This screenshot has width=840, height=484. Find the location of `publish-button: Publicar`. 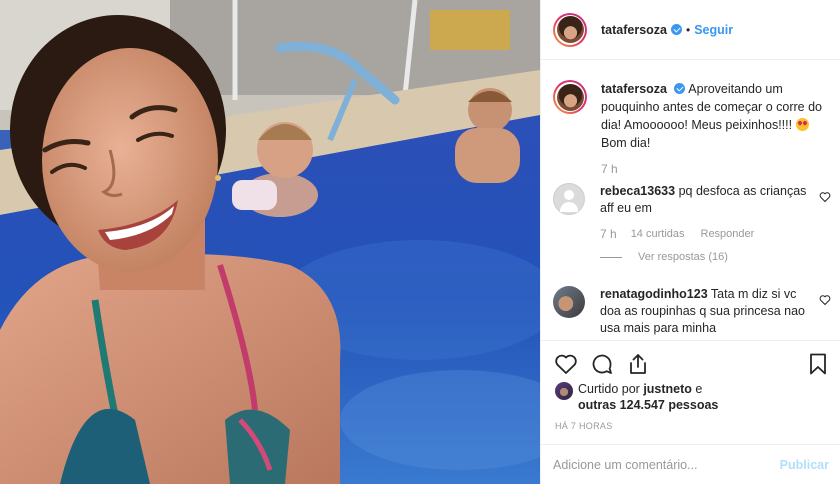

publish-button: Publicar is located at coordinates (804, 465).